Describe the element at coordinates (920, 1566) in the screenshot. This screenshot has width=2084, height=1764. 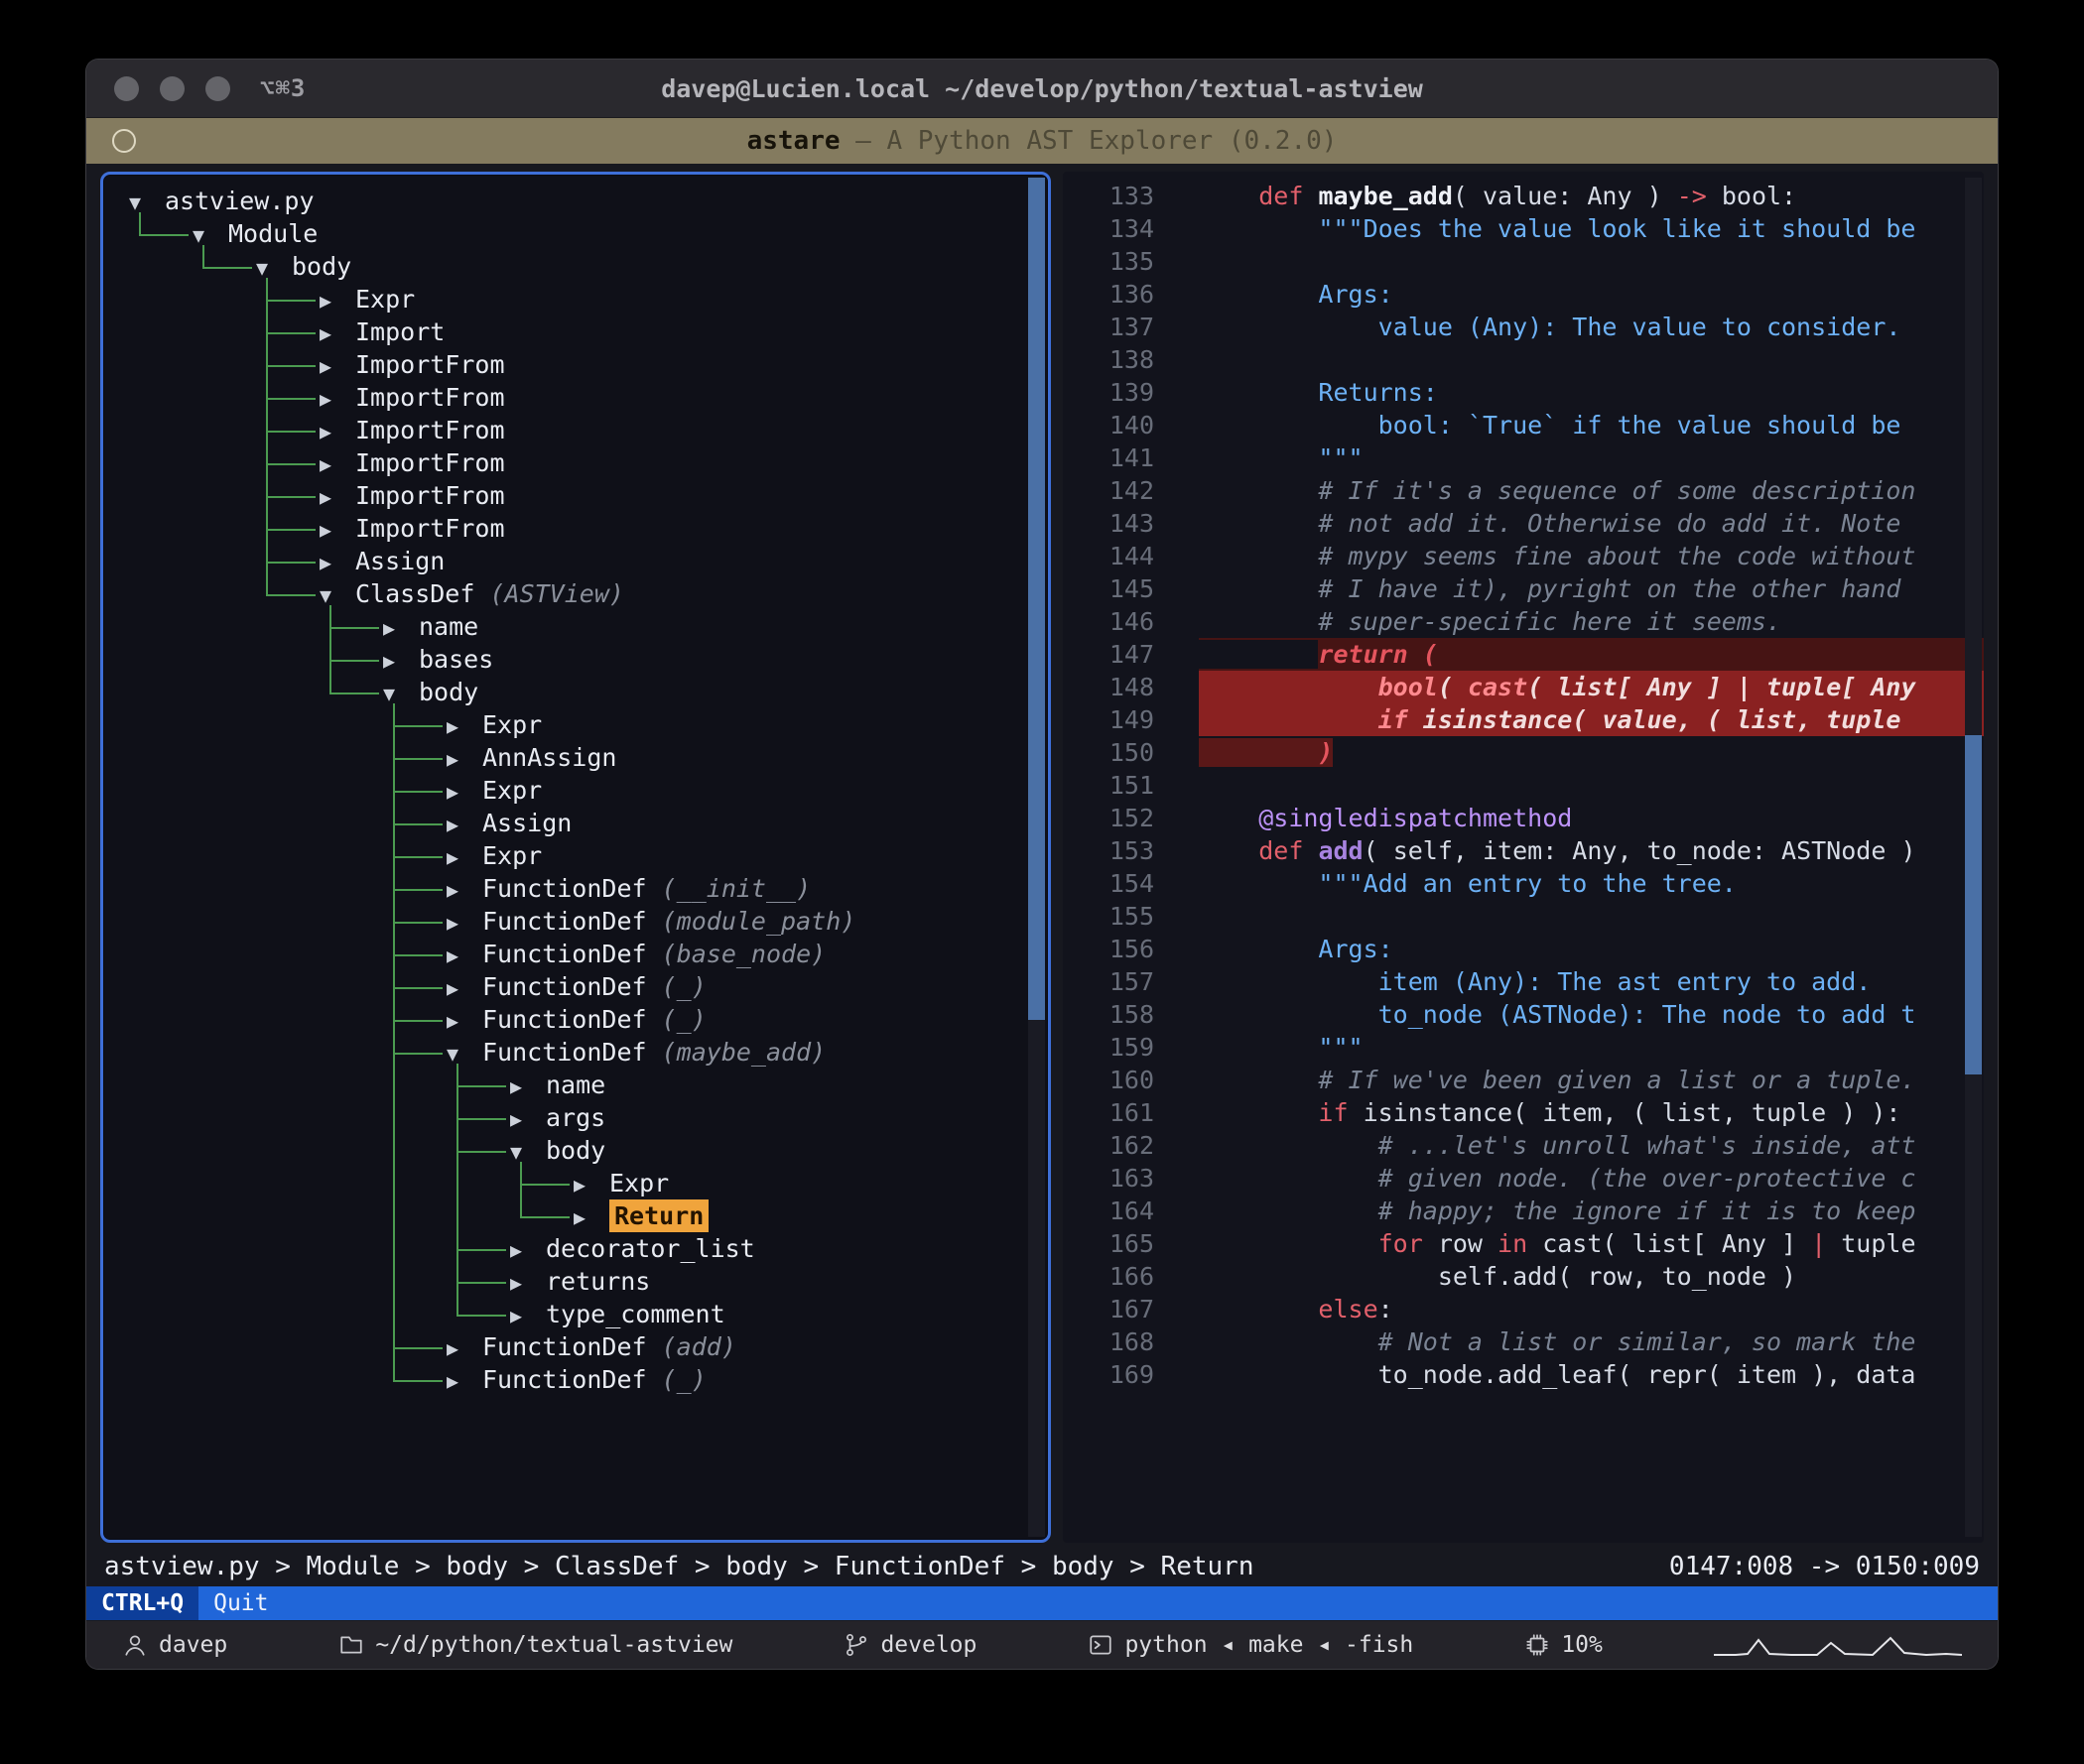
I see `breadcrumb-item: FunctionDef` at that location.